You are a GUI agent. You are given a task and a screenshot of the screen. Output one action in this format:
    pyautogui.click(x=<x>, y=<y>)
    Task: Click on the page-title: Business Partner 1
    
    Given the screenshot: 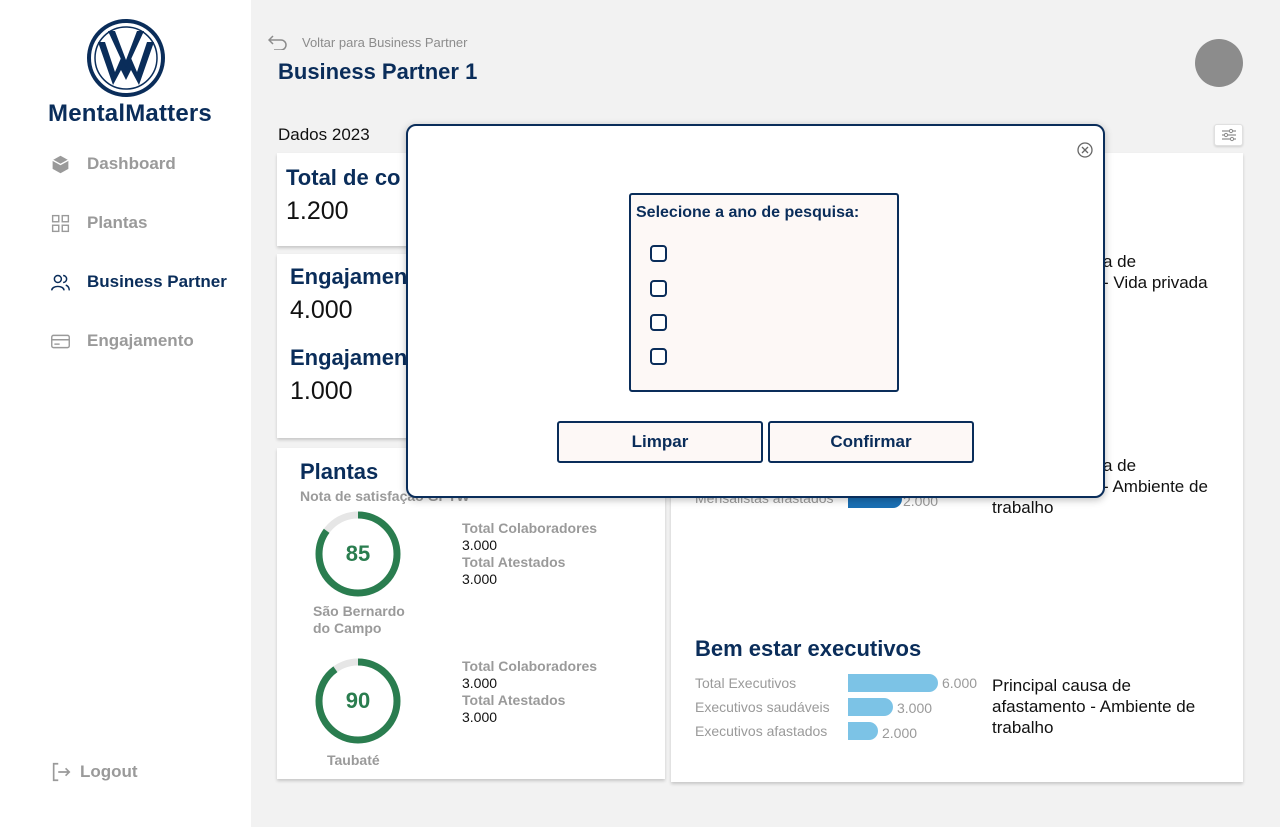 What is the action you would take?
    pyautogui.click(x=378, y=71)
    